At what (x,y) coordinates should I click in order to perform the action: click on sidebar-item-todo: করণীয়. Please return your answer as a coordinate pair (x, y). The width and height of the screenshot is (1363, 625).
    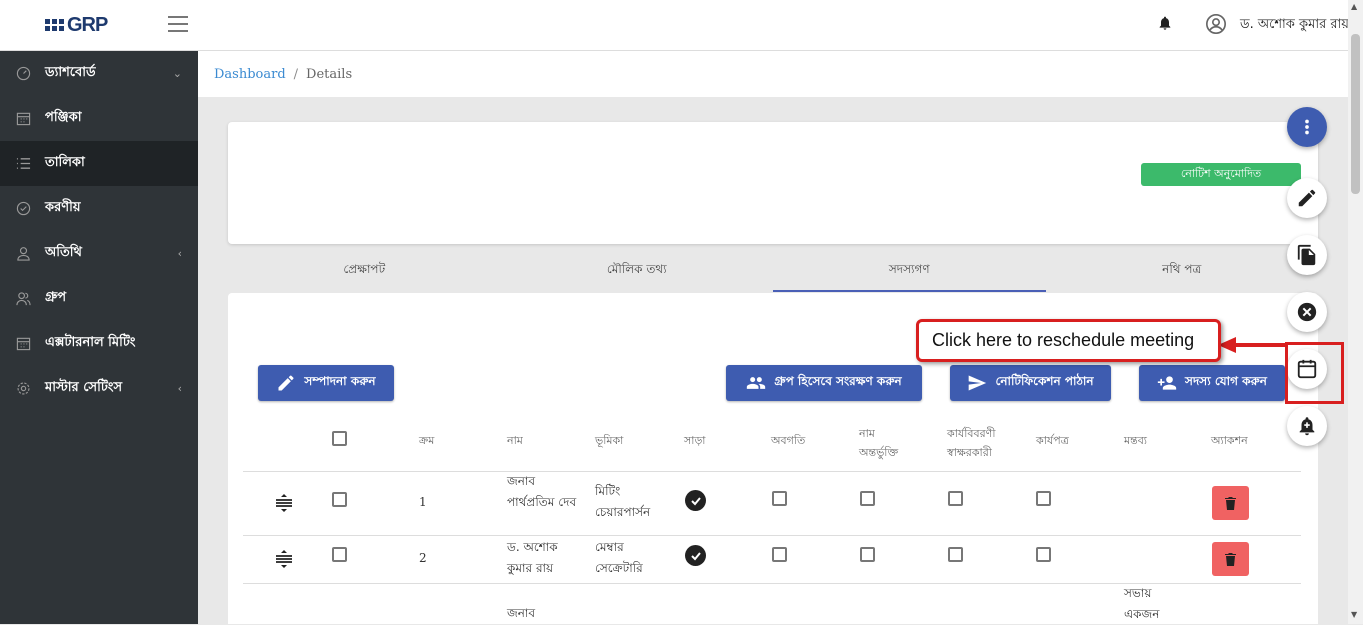
    Looking at the image, I should click on (99, 208).